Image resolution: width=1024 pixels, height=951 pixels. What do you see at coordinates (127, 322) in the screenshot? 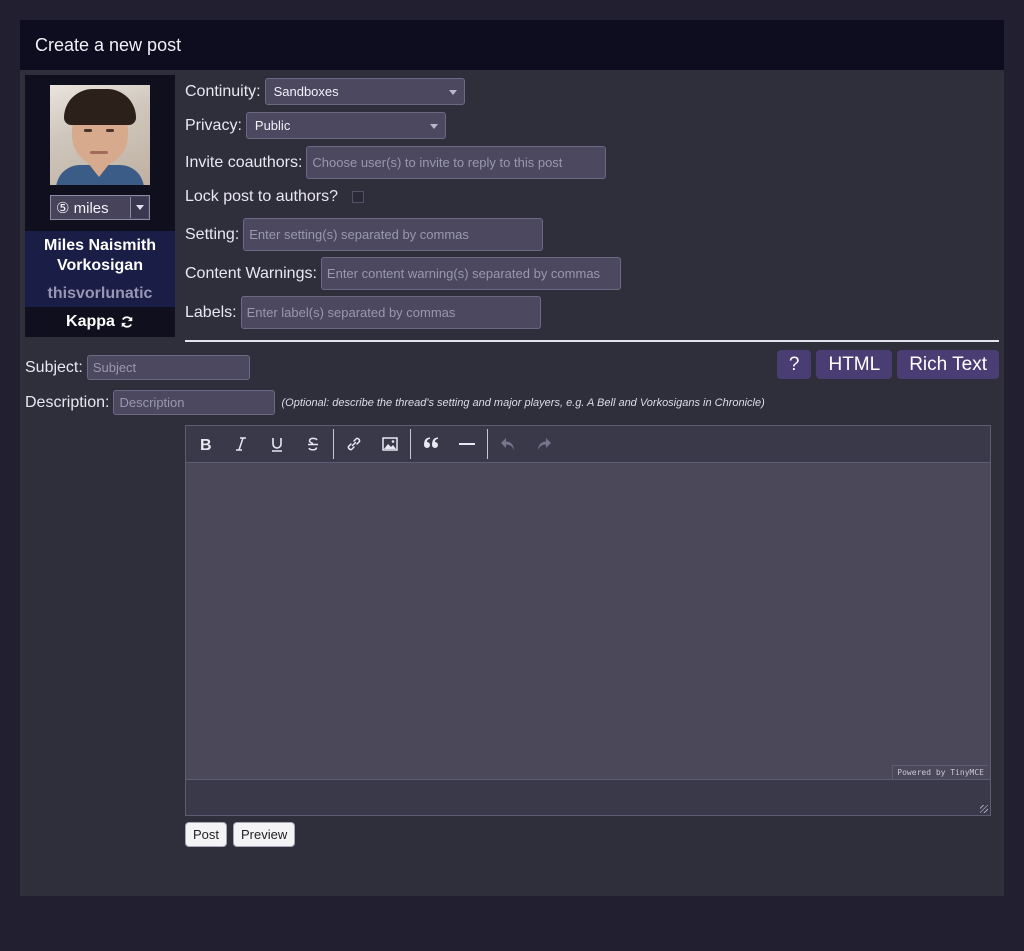
I see `refresh-icon` at bounding box center [127, 322].